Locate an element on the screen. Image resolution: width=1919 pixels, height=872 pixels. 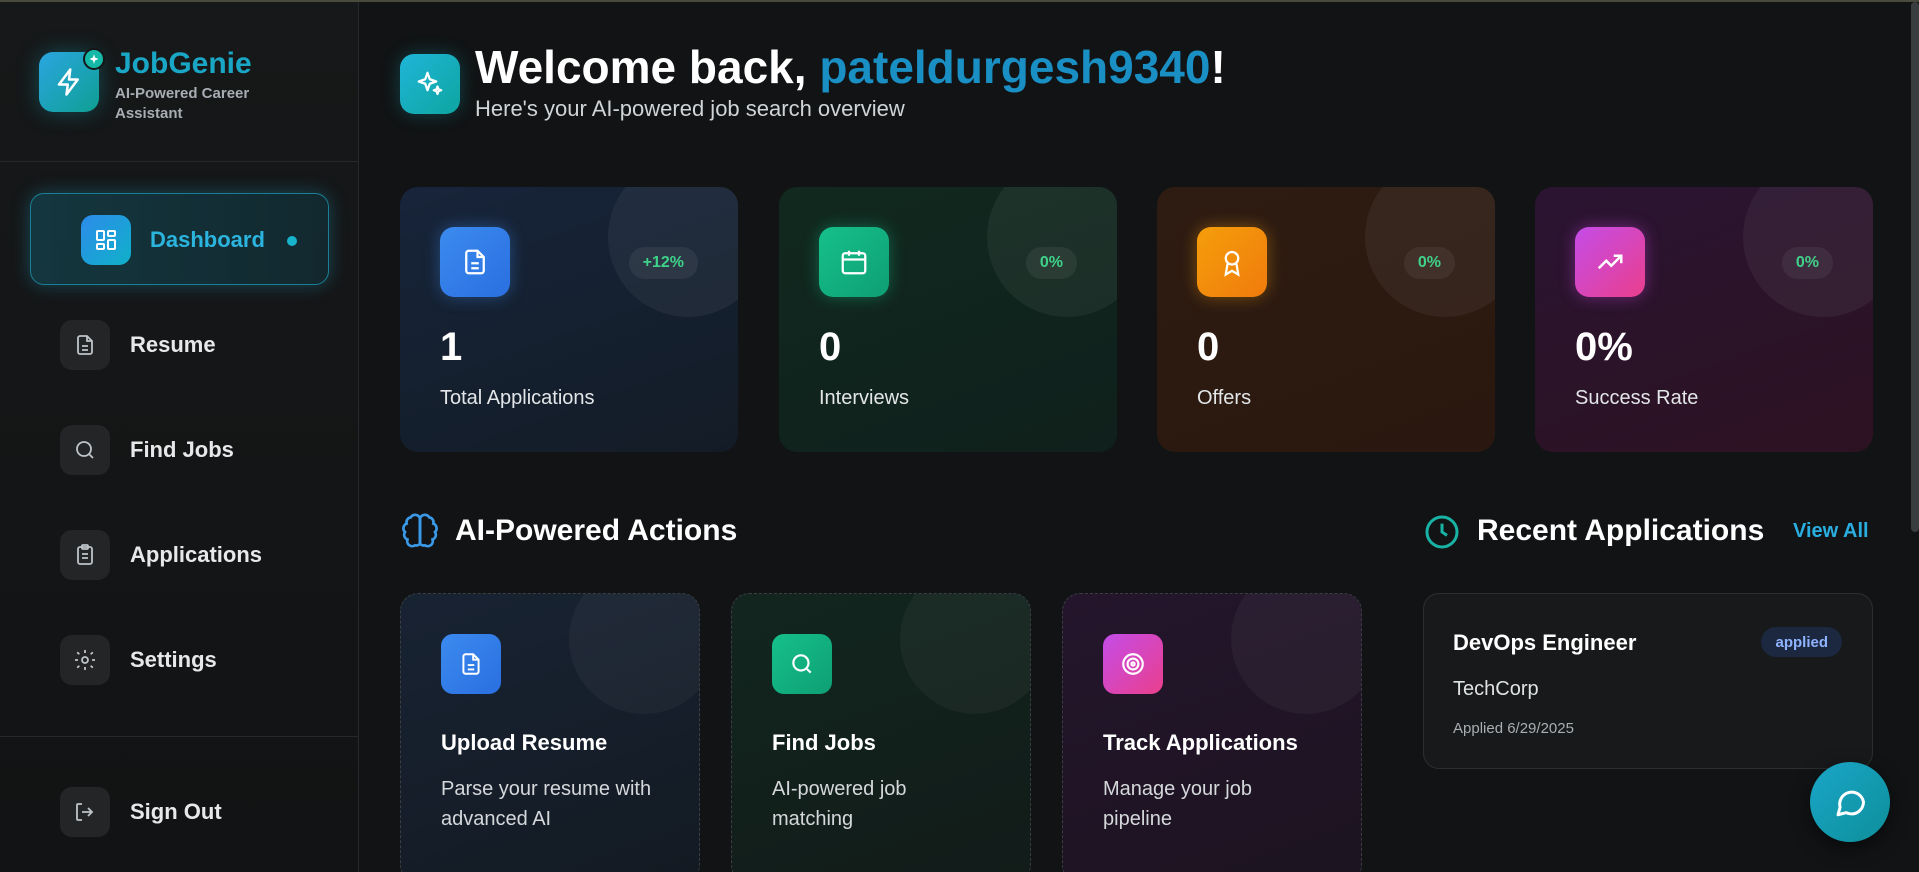
sidebar-item-settings: Settings is located at coordinates (179, 660).